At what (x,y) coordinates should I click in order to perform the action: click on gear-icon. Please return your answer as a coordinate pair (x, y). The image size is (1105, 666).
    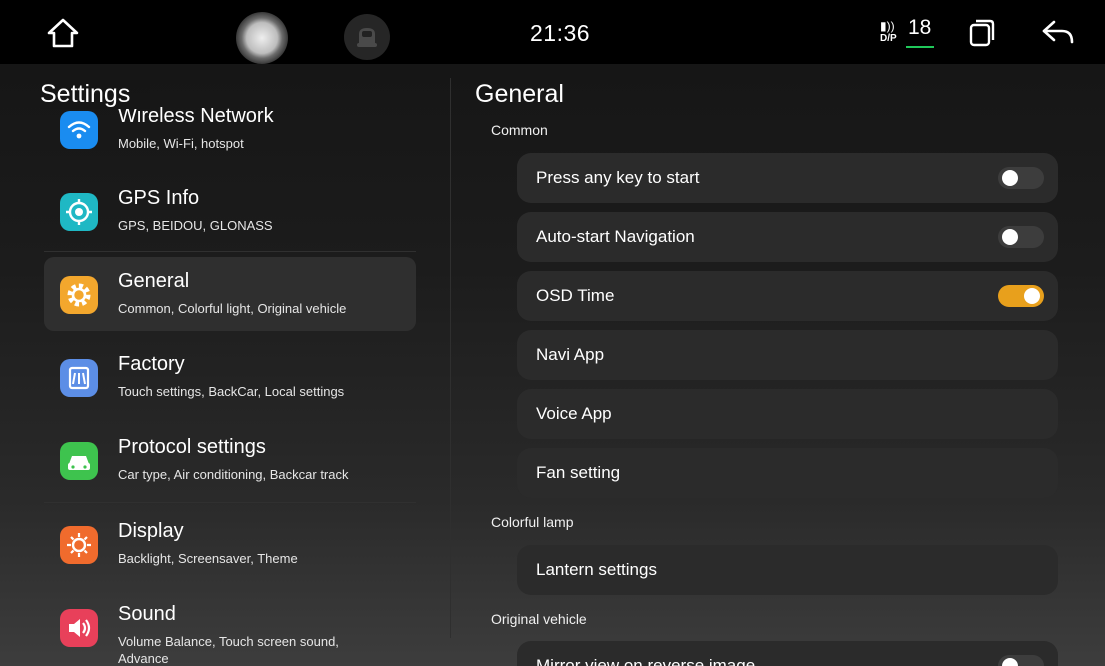
    Looking at the image, I should click on (79, 295).